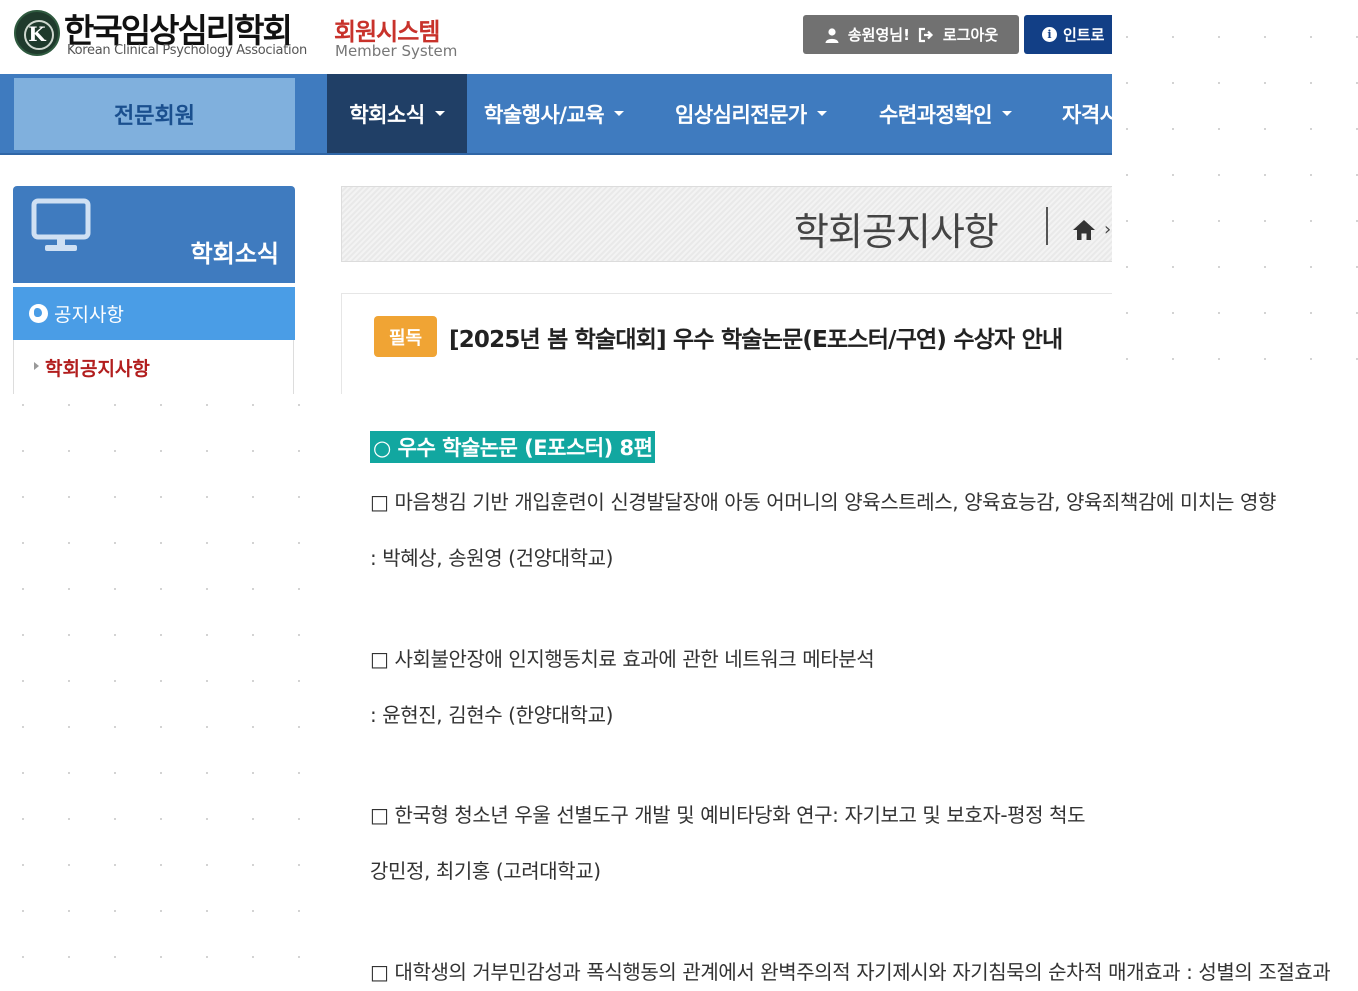  Describe the element at coordinates (405, 336) in the screenshot. I see `must-read-badge: 필독` at that location.